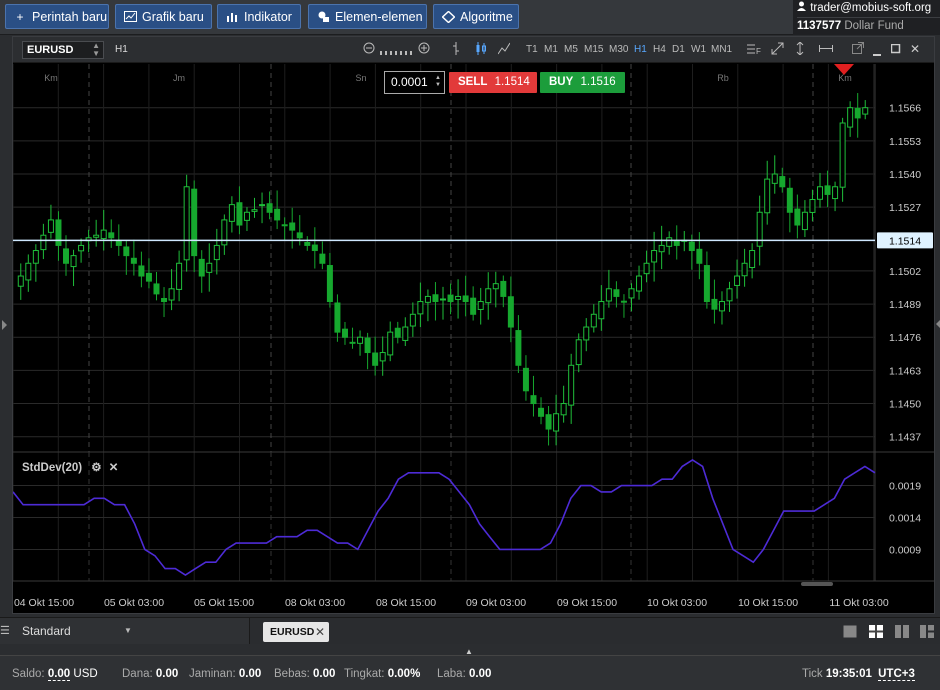  Describe the element at coordinates (868, 25) in the screenshot. I see `account-info-row: 1137577 Dollar Fund` at that location.